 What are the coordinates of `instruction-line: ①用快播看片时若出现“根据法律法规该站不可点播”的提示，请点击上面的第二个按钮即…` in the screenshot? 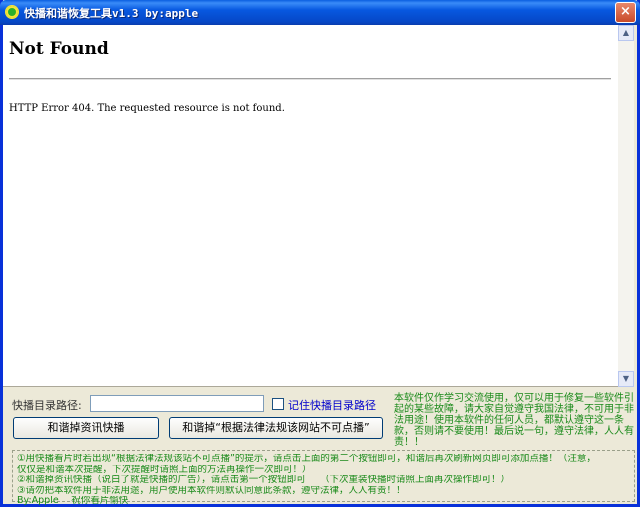 It's located at (306, 459).